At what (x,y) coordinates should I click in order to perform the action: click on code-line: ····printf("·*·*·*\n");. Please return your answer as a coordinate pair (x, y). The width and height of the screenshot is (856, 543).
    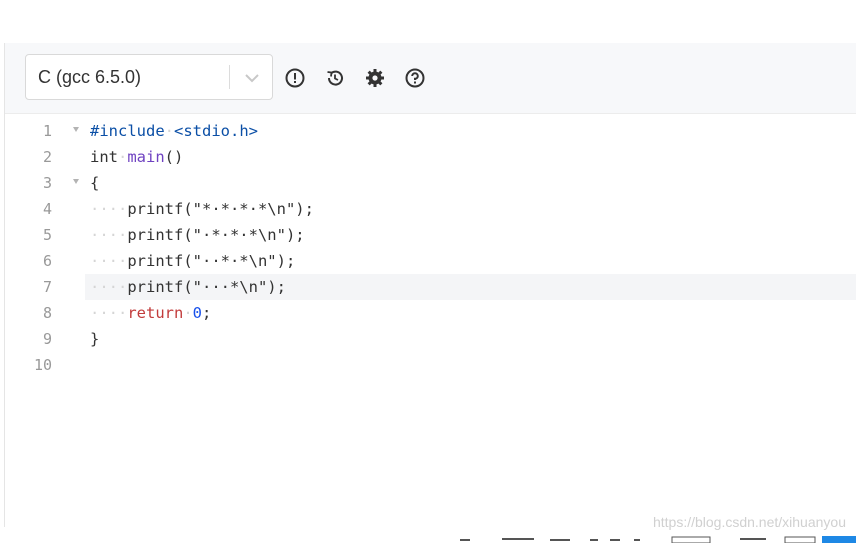
    Looking at the image, I should click on (197, 235).